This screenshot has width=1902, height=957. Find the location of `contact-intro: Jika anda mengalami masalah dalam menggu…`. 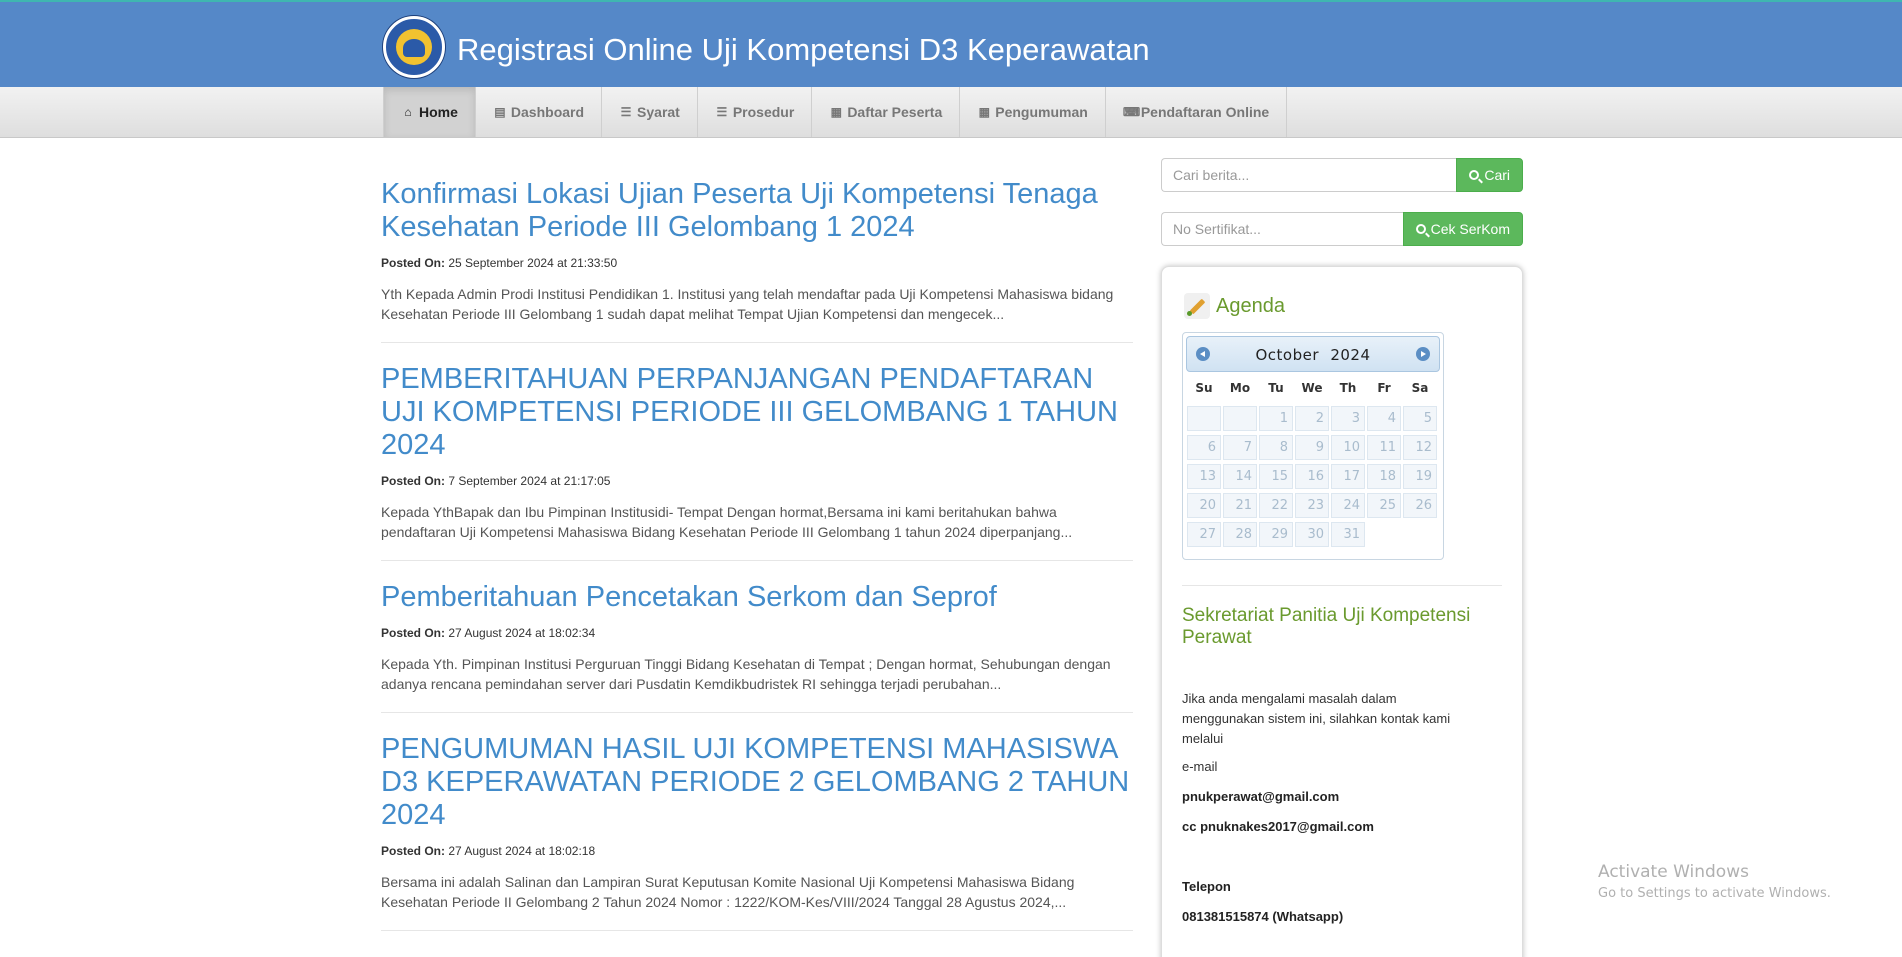

contact-intro: Jika anda mengalami masalah dalam menggu… is located at coordinates (1316, 718).